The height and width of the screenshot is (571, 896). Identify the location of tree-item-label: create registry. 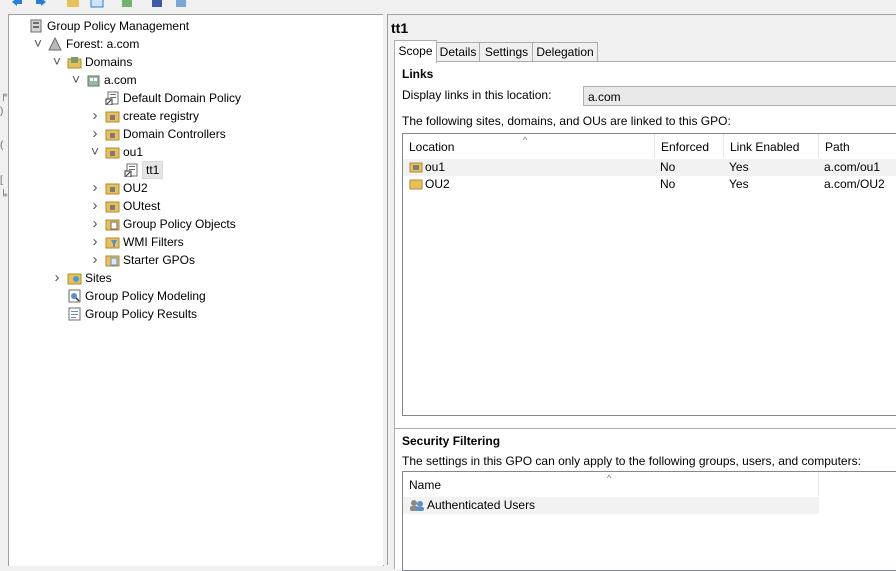
(161, 116).